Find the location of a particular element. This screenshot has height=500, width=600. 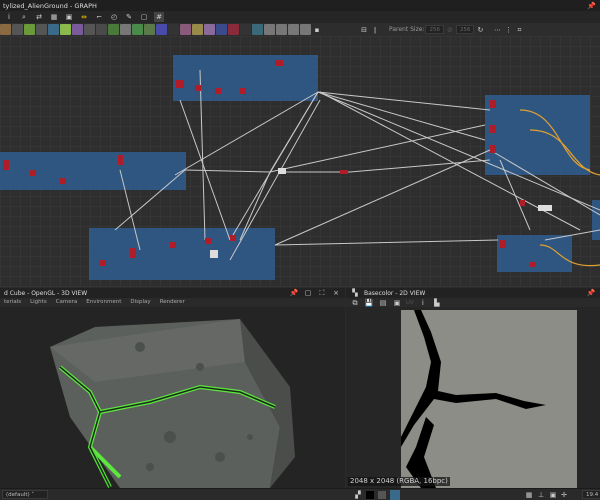

export-icon: ▢ is located at coordinates (144, 17).